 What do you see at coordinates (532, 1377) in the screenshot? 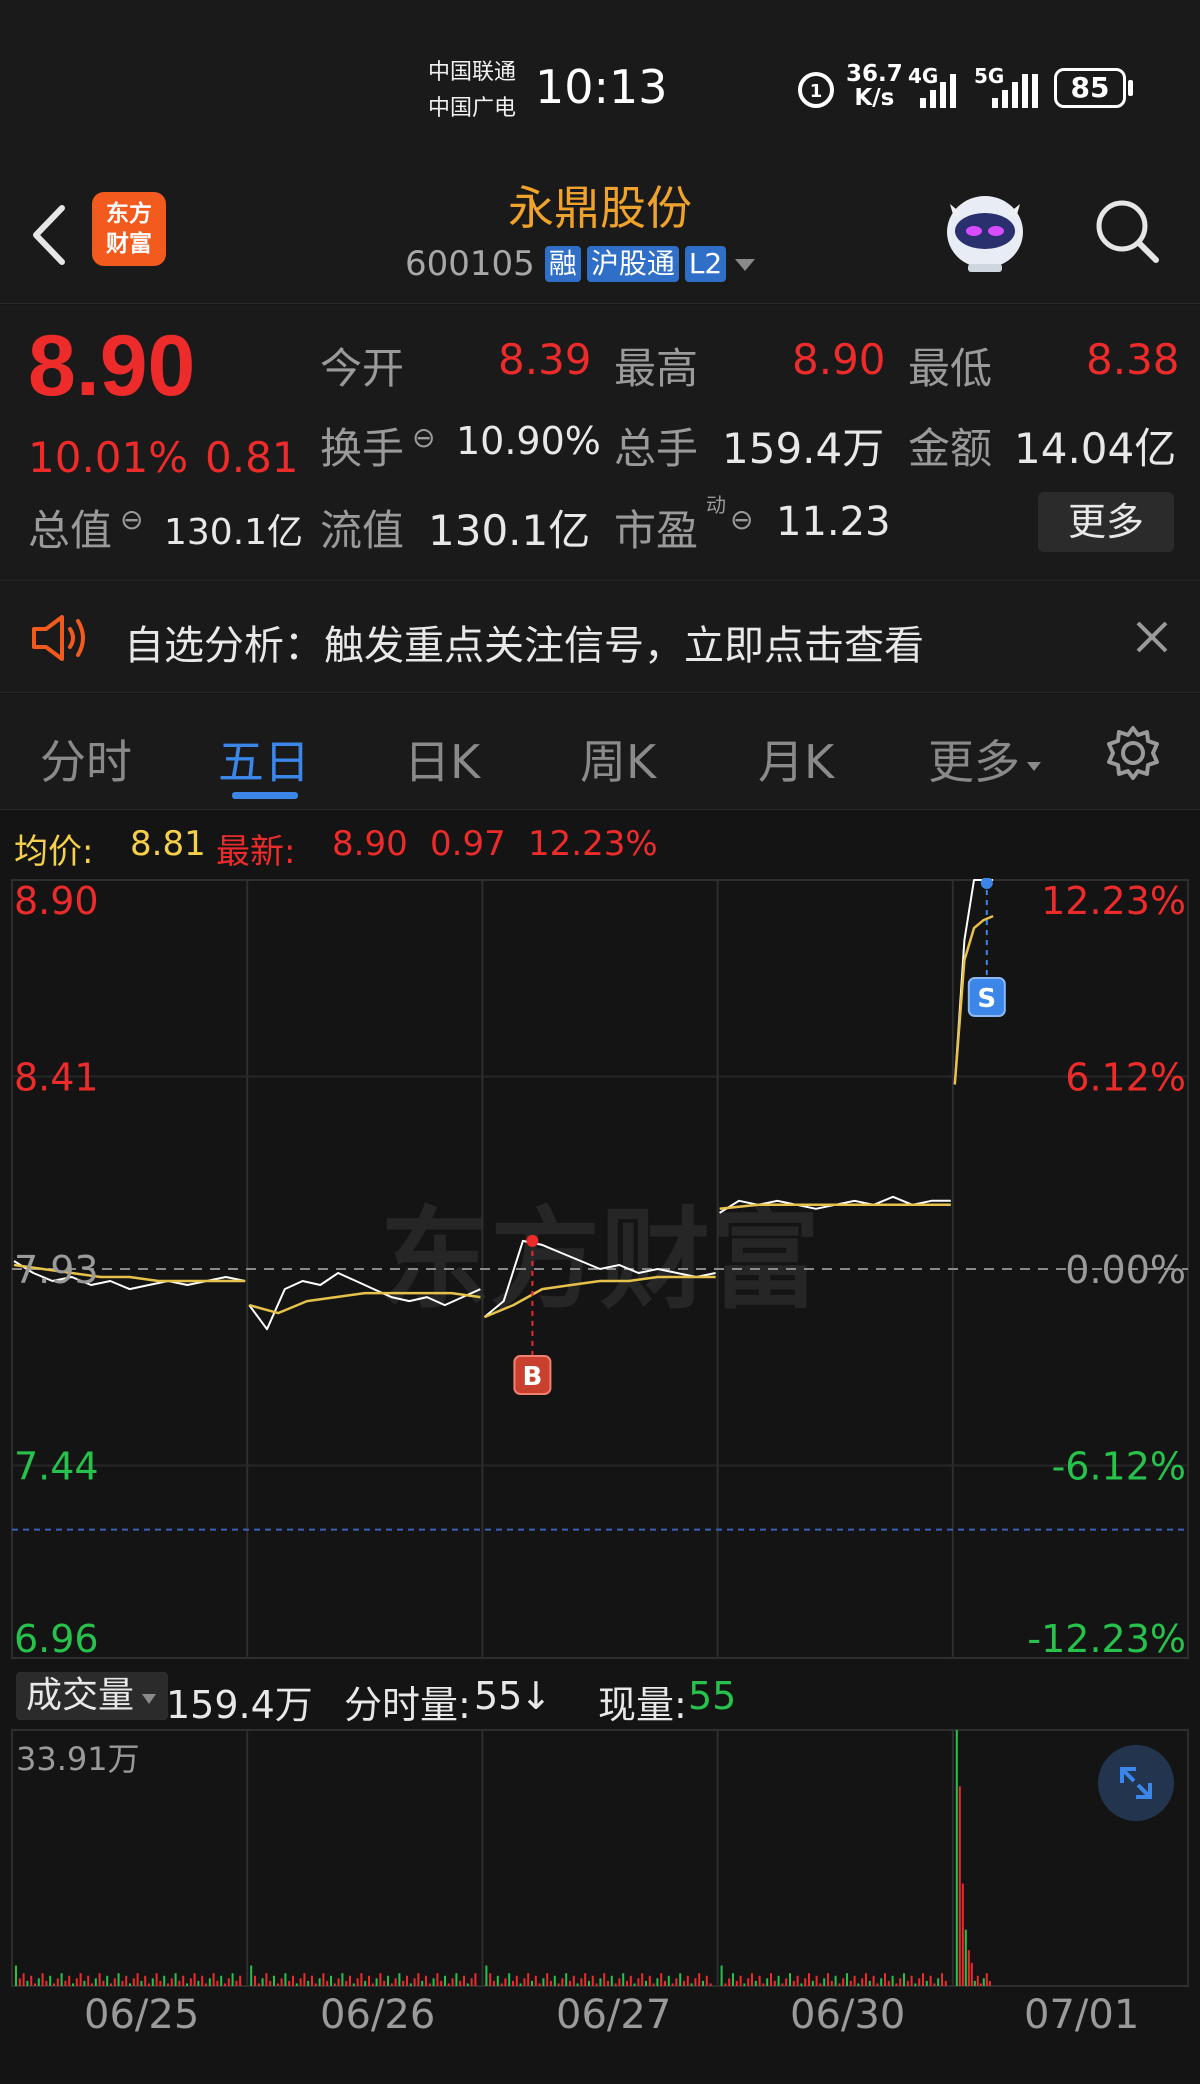
I see `buy-marker-label: B` at bounding box center [532, 1377].